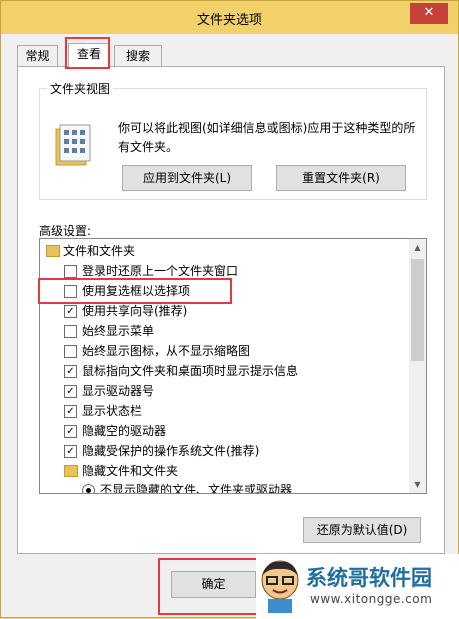  Describe the element at coordinates (73, 145) in the screenshot. I see `folder-view-icon` at that location.